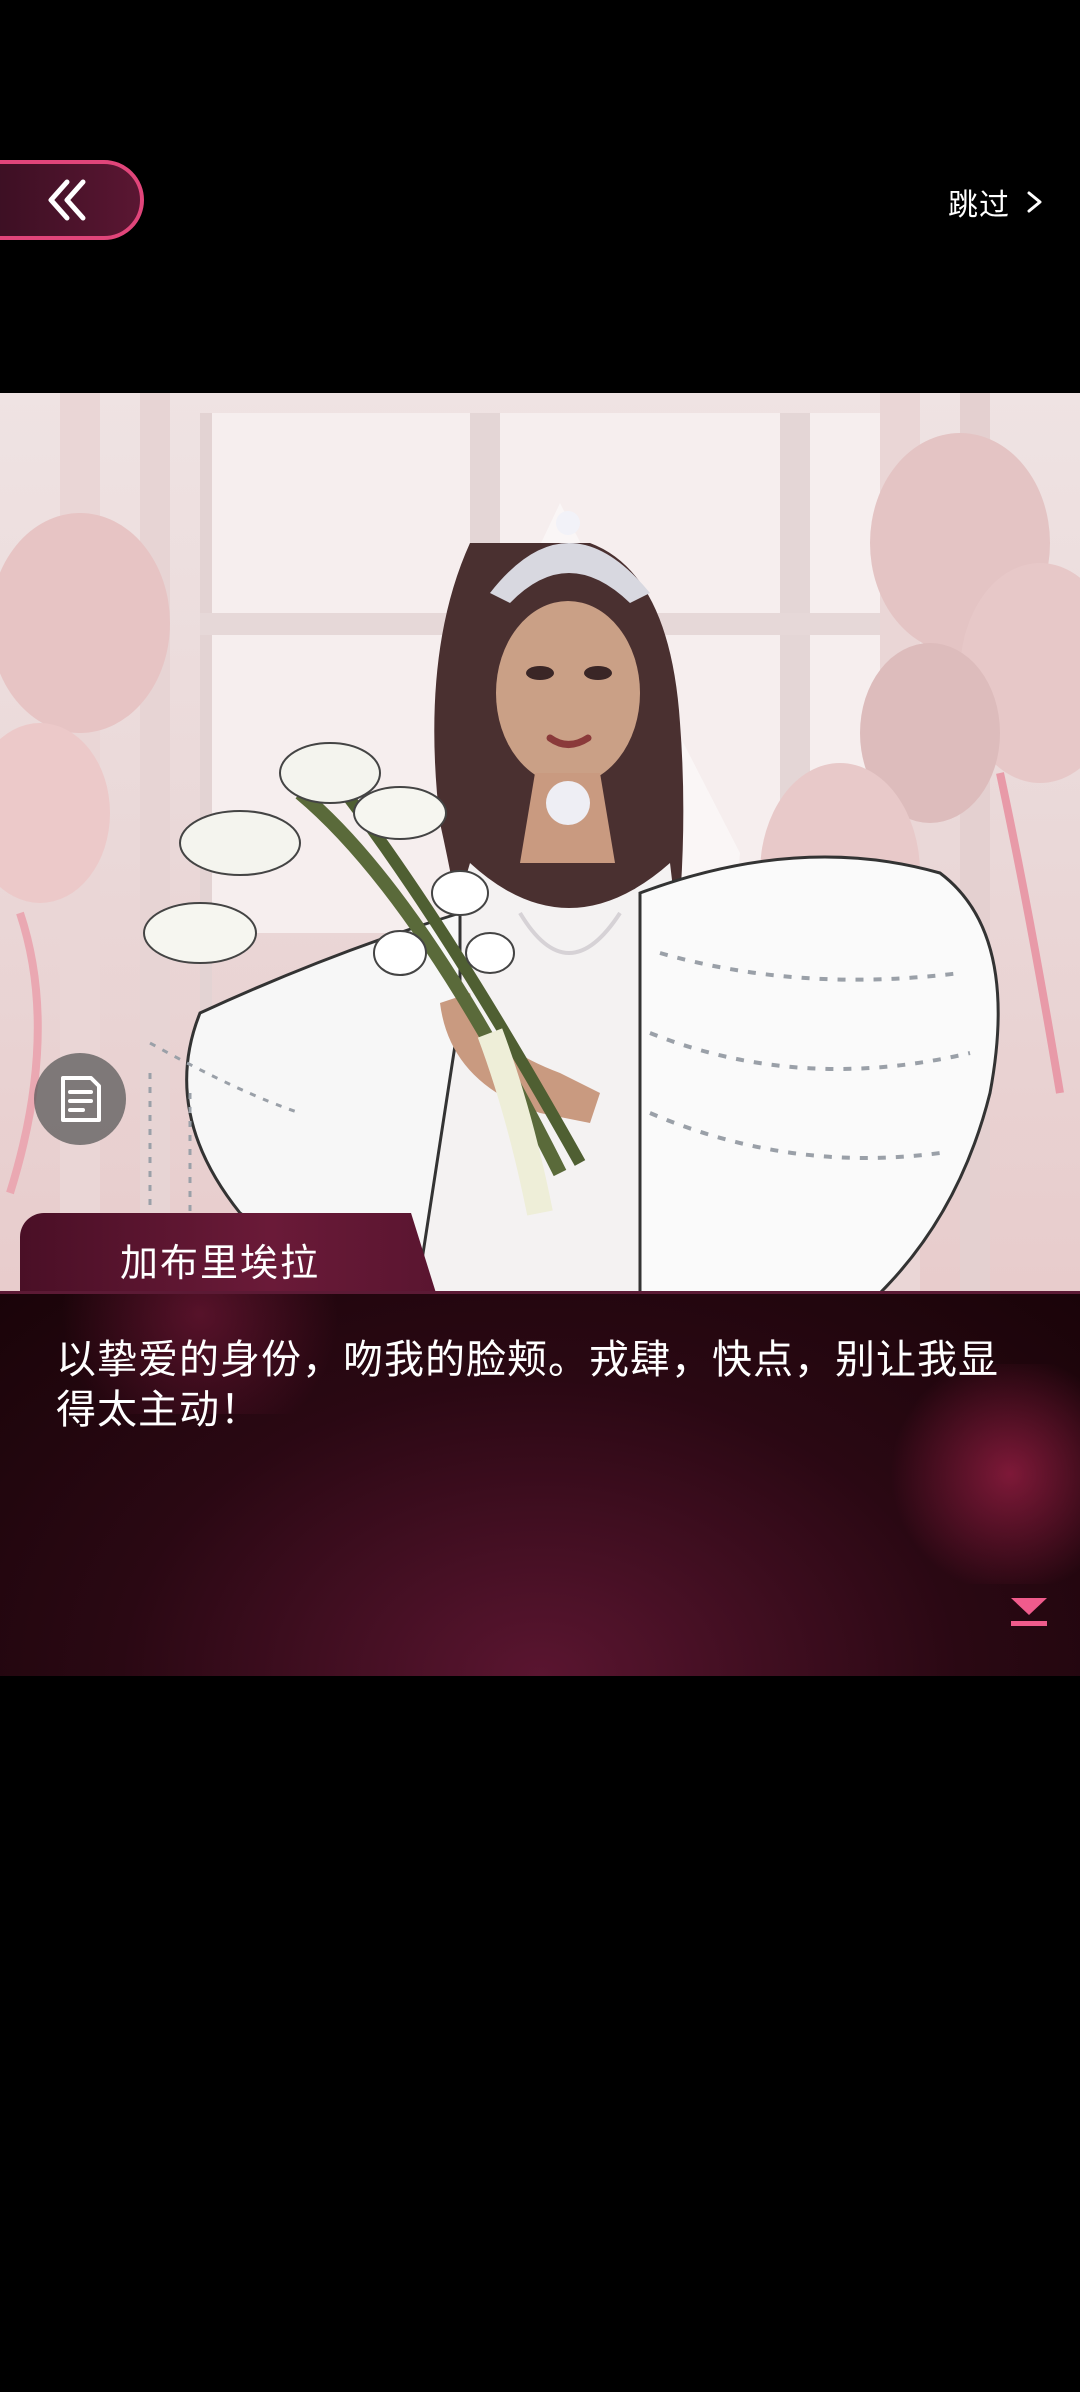 The image size is (1080, 2392). I want to click on next-line-indicator-icon, so click(1029, 1612).